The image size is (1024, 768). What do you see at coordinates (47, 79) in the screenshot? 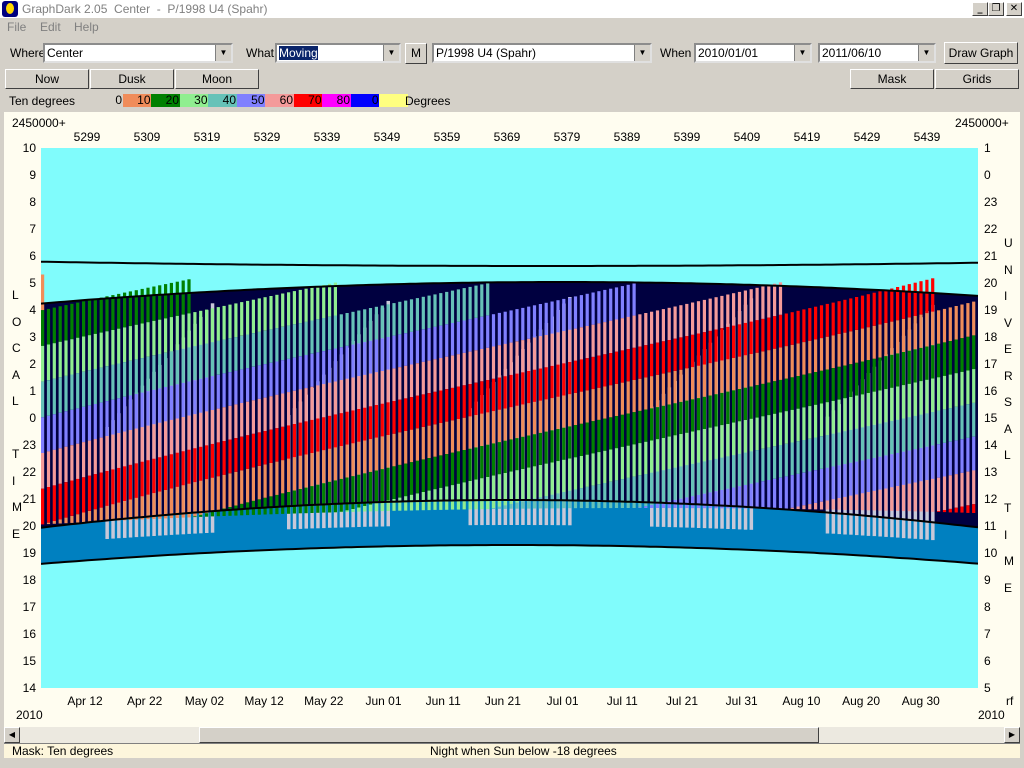
I see `now-button: Now` at bounding box center [47, 79].